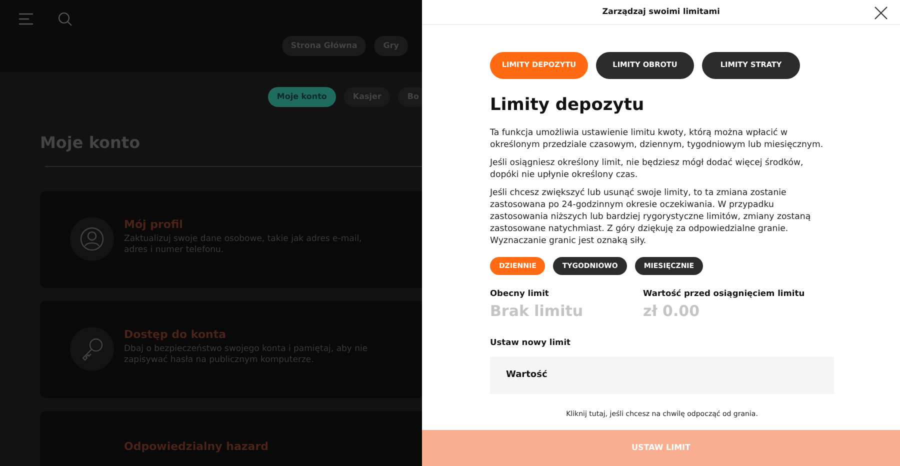 The height and width of the screenshot is (466, 900). Describe the element at coordinates (231, 438) in the screenshot. I see `account-card: Odpowiedzialny hazard` at that location.